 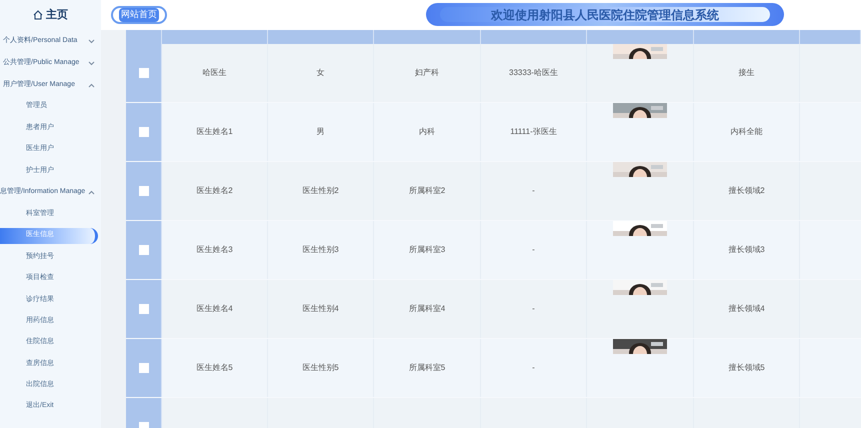 What do you see at coordinates (533, 132) in the screenshot?
I see `table-cell: 11111-张医生` at bounding box center [533, 132].